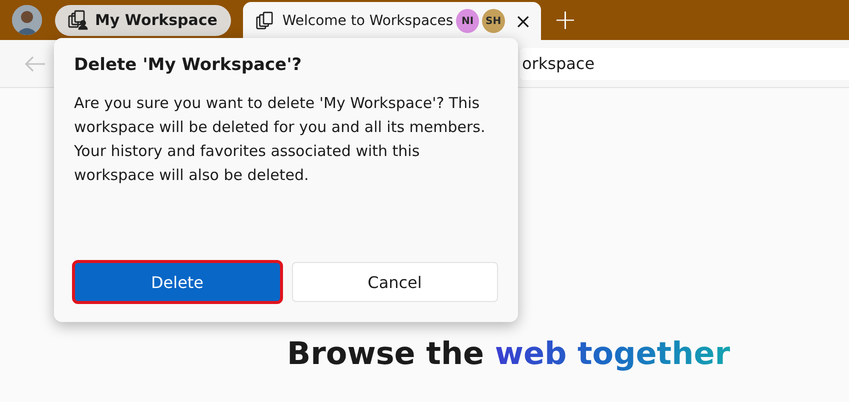 This screenshot has height=402, width=849. I want to click on member-avatar: SH, so click(493, 21).